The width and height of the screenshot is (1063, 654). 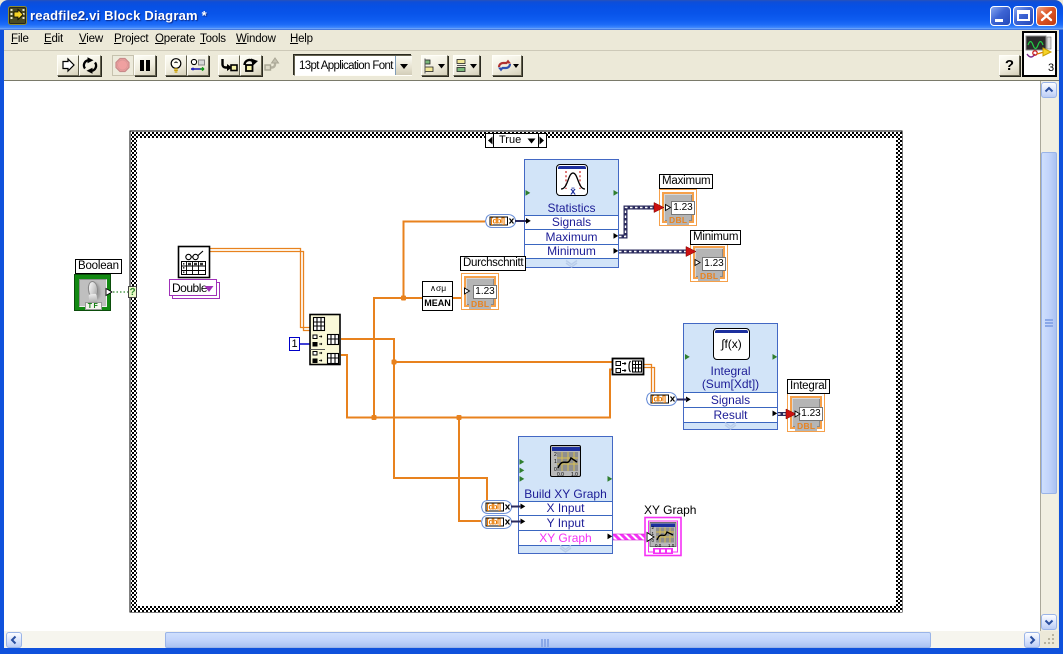 What do you see at coordinates (1051, 68) in the screenshot?
I see `svg-text: 3` at bounding box center [1051, 68].